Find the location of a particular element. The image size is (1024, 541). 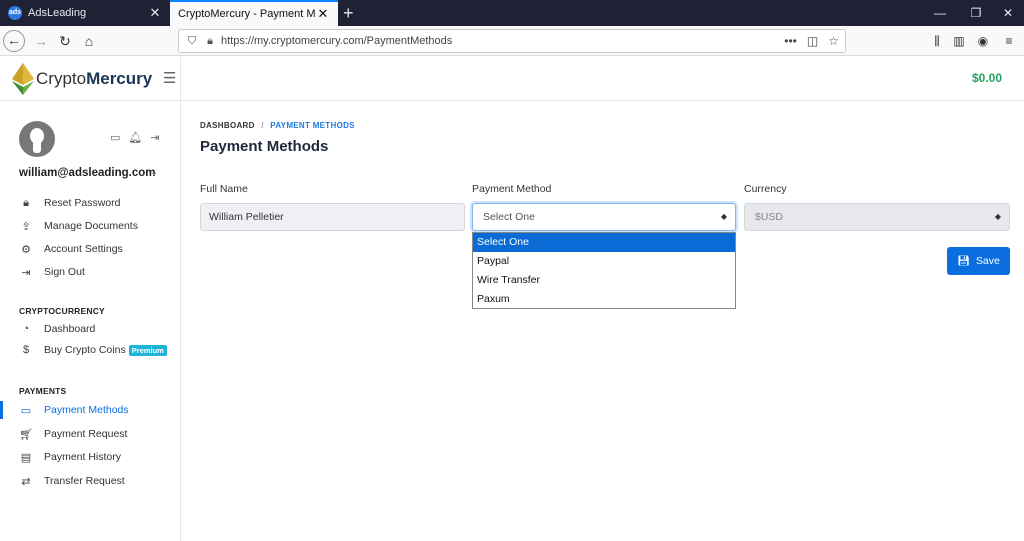

sidebar-item-payment-history: ▤ Payment History is located at coordinates (70, 457).